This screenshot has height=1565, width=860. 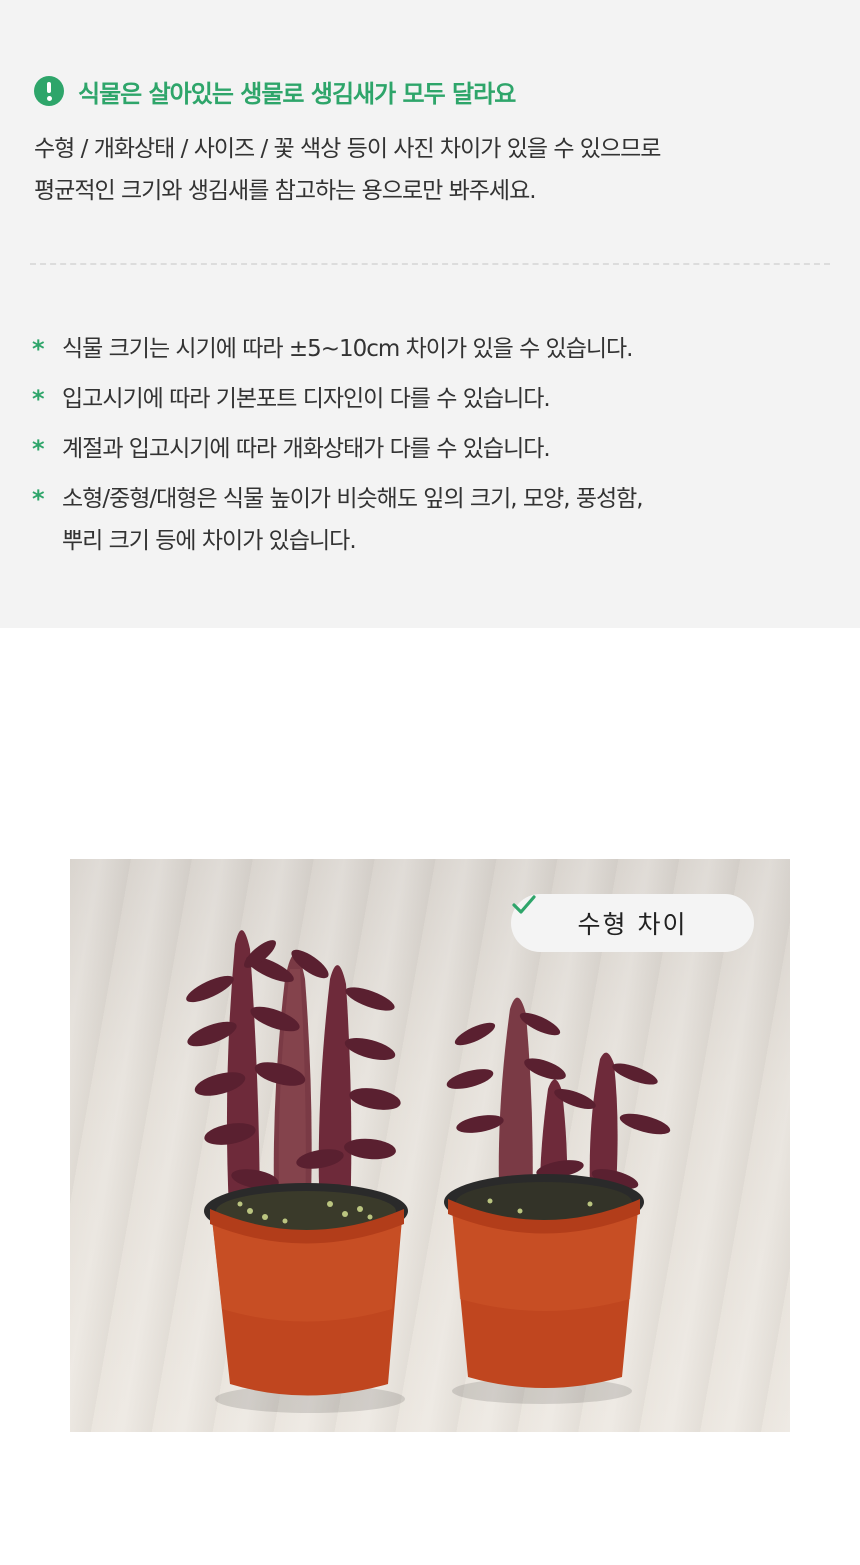 What do you see at coordinates (209, 541) in the screenshot?
I see `bullet-line: 뿌리 크기 등에 차이가 있습니다.` at bounding box center [209, 541].